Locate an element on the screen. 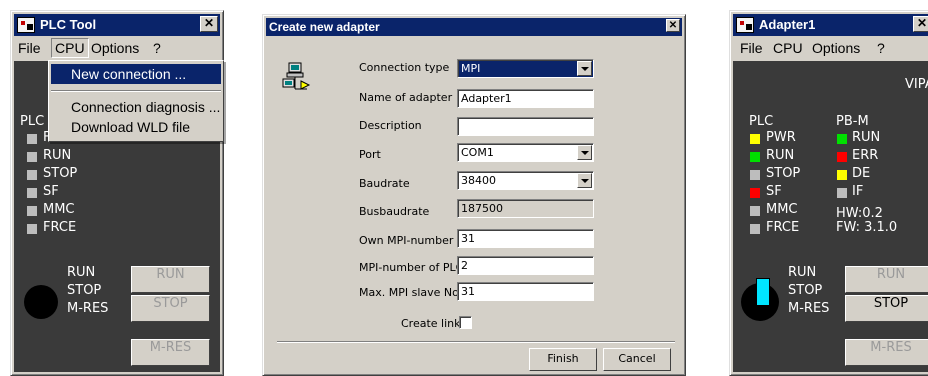 The width and height of the screenshot is (928, 376). menu-item-download-wld: Download WLD file is located at coordinates (136, 127).